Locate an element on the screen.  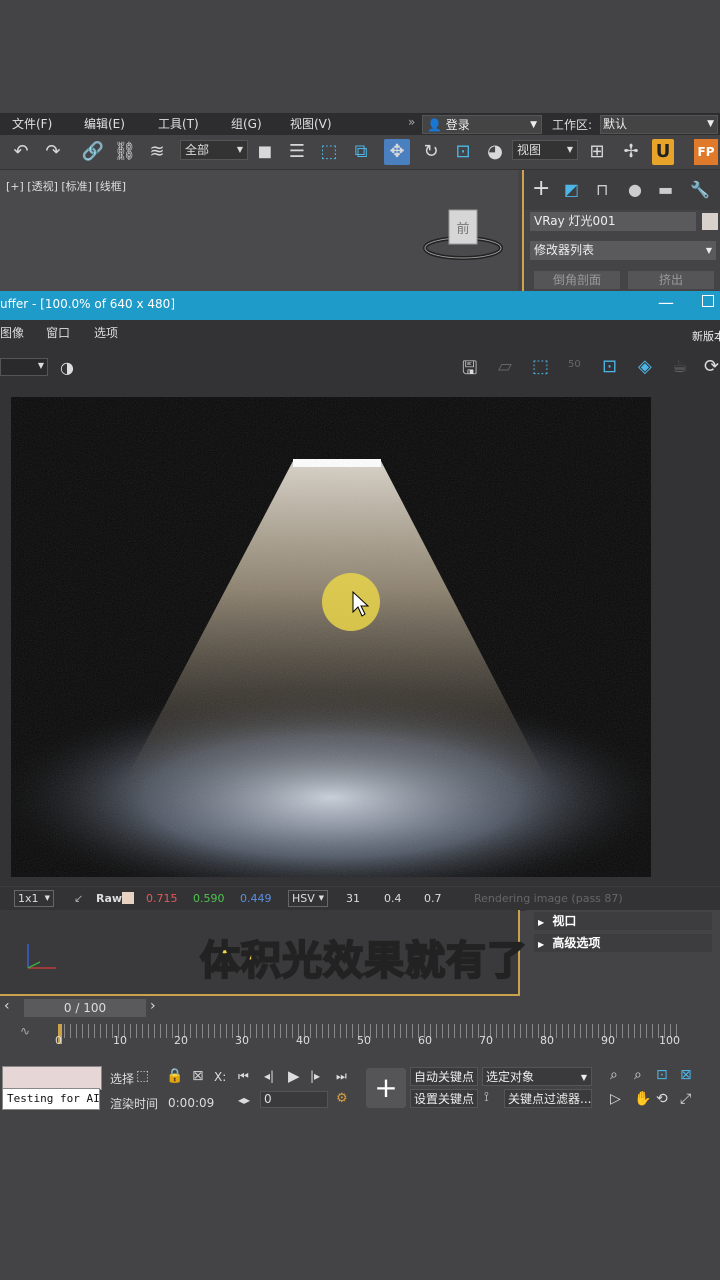
modifier-list-select: 修改器列表 ▼ is located at coordinates (623, 250).